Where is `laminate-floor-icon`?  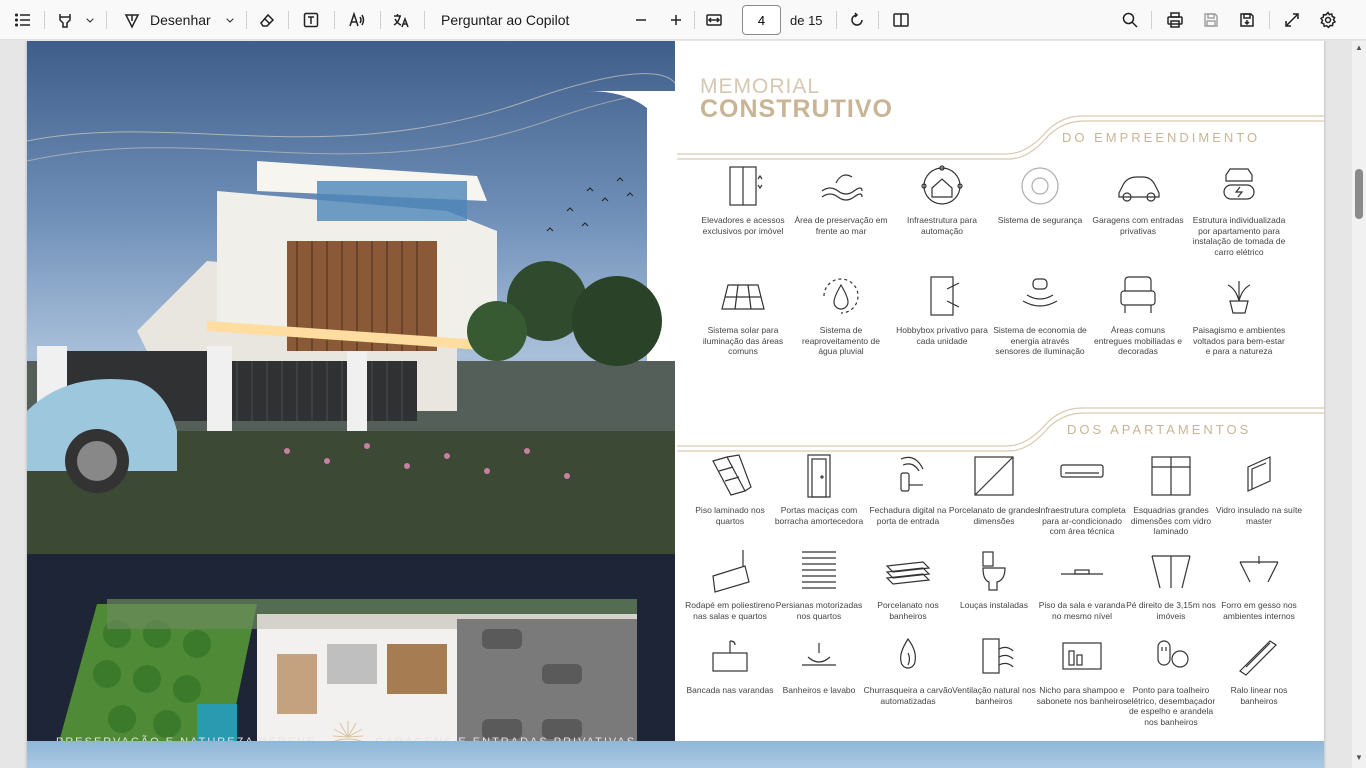 laminate-floor-icon is located at coordinates (732, 475).